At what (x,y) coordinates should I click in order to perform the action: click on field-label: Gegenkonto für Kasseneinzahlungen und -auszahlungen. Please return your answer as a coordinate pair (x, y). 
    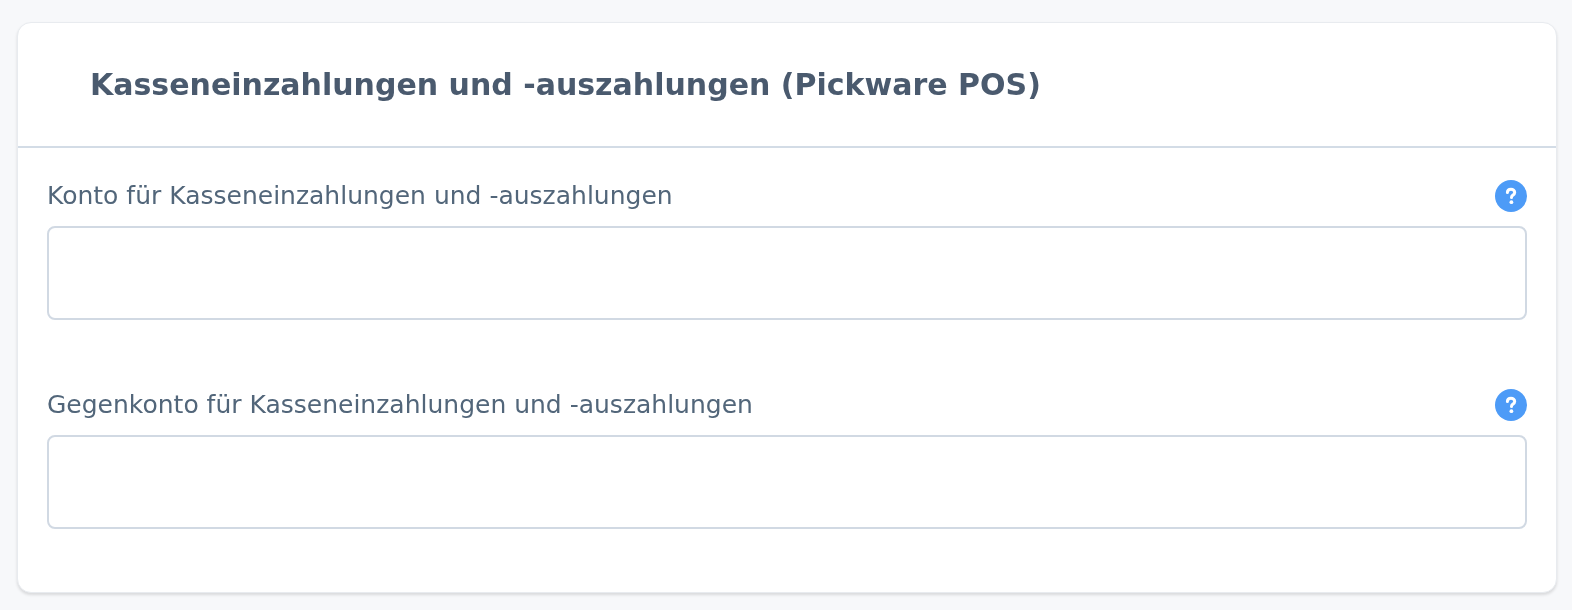
    Looking at the image, I should click on (400, 405).